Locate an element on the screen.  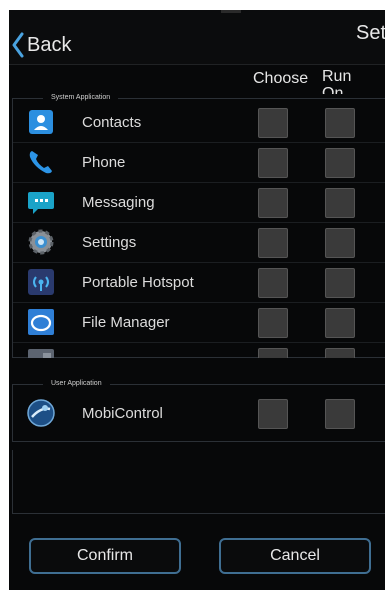
app-label: Messaging is located at coordinates (118, 202).